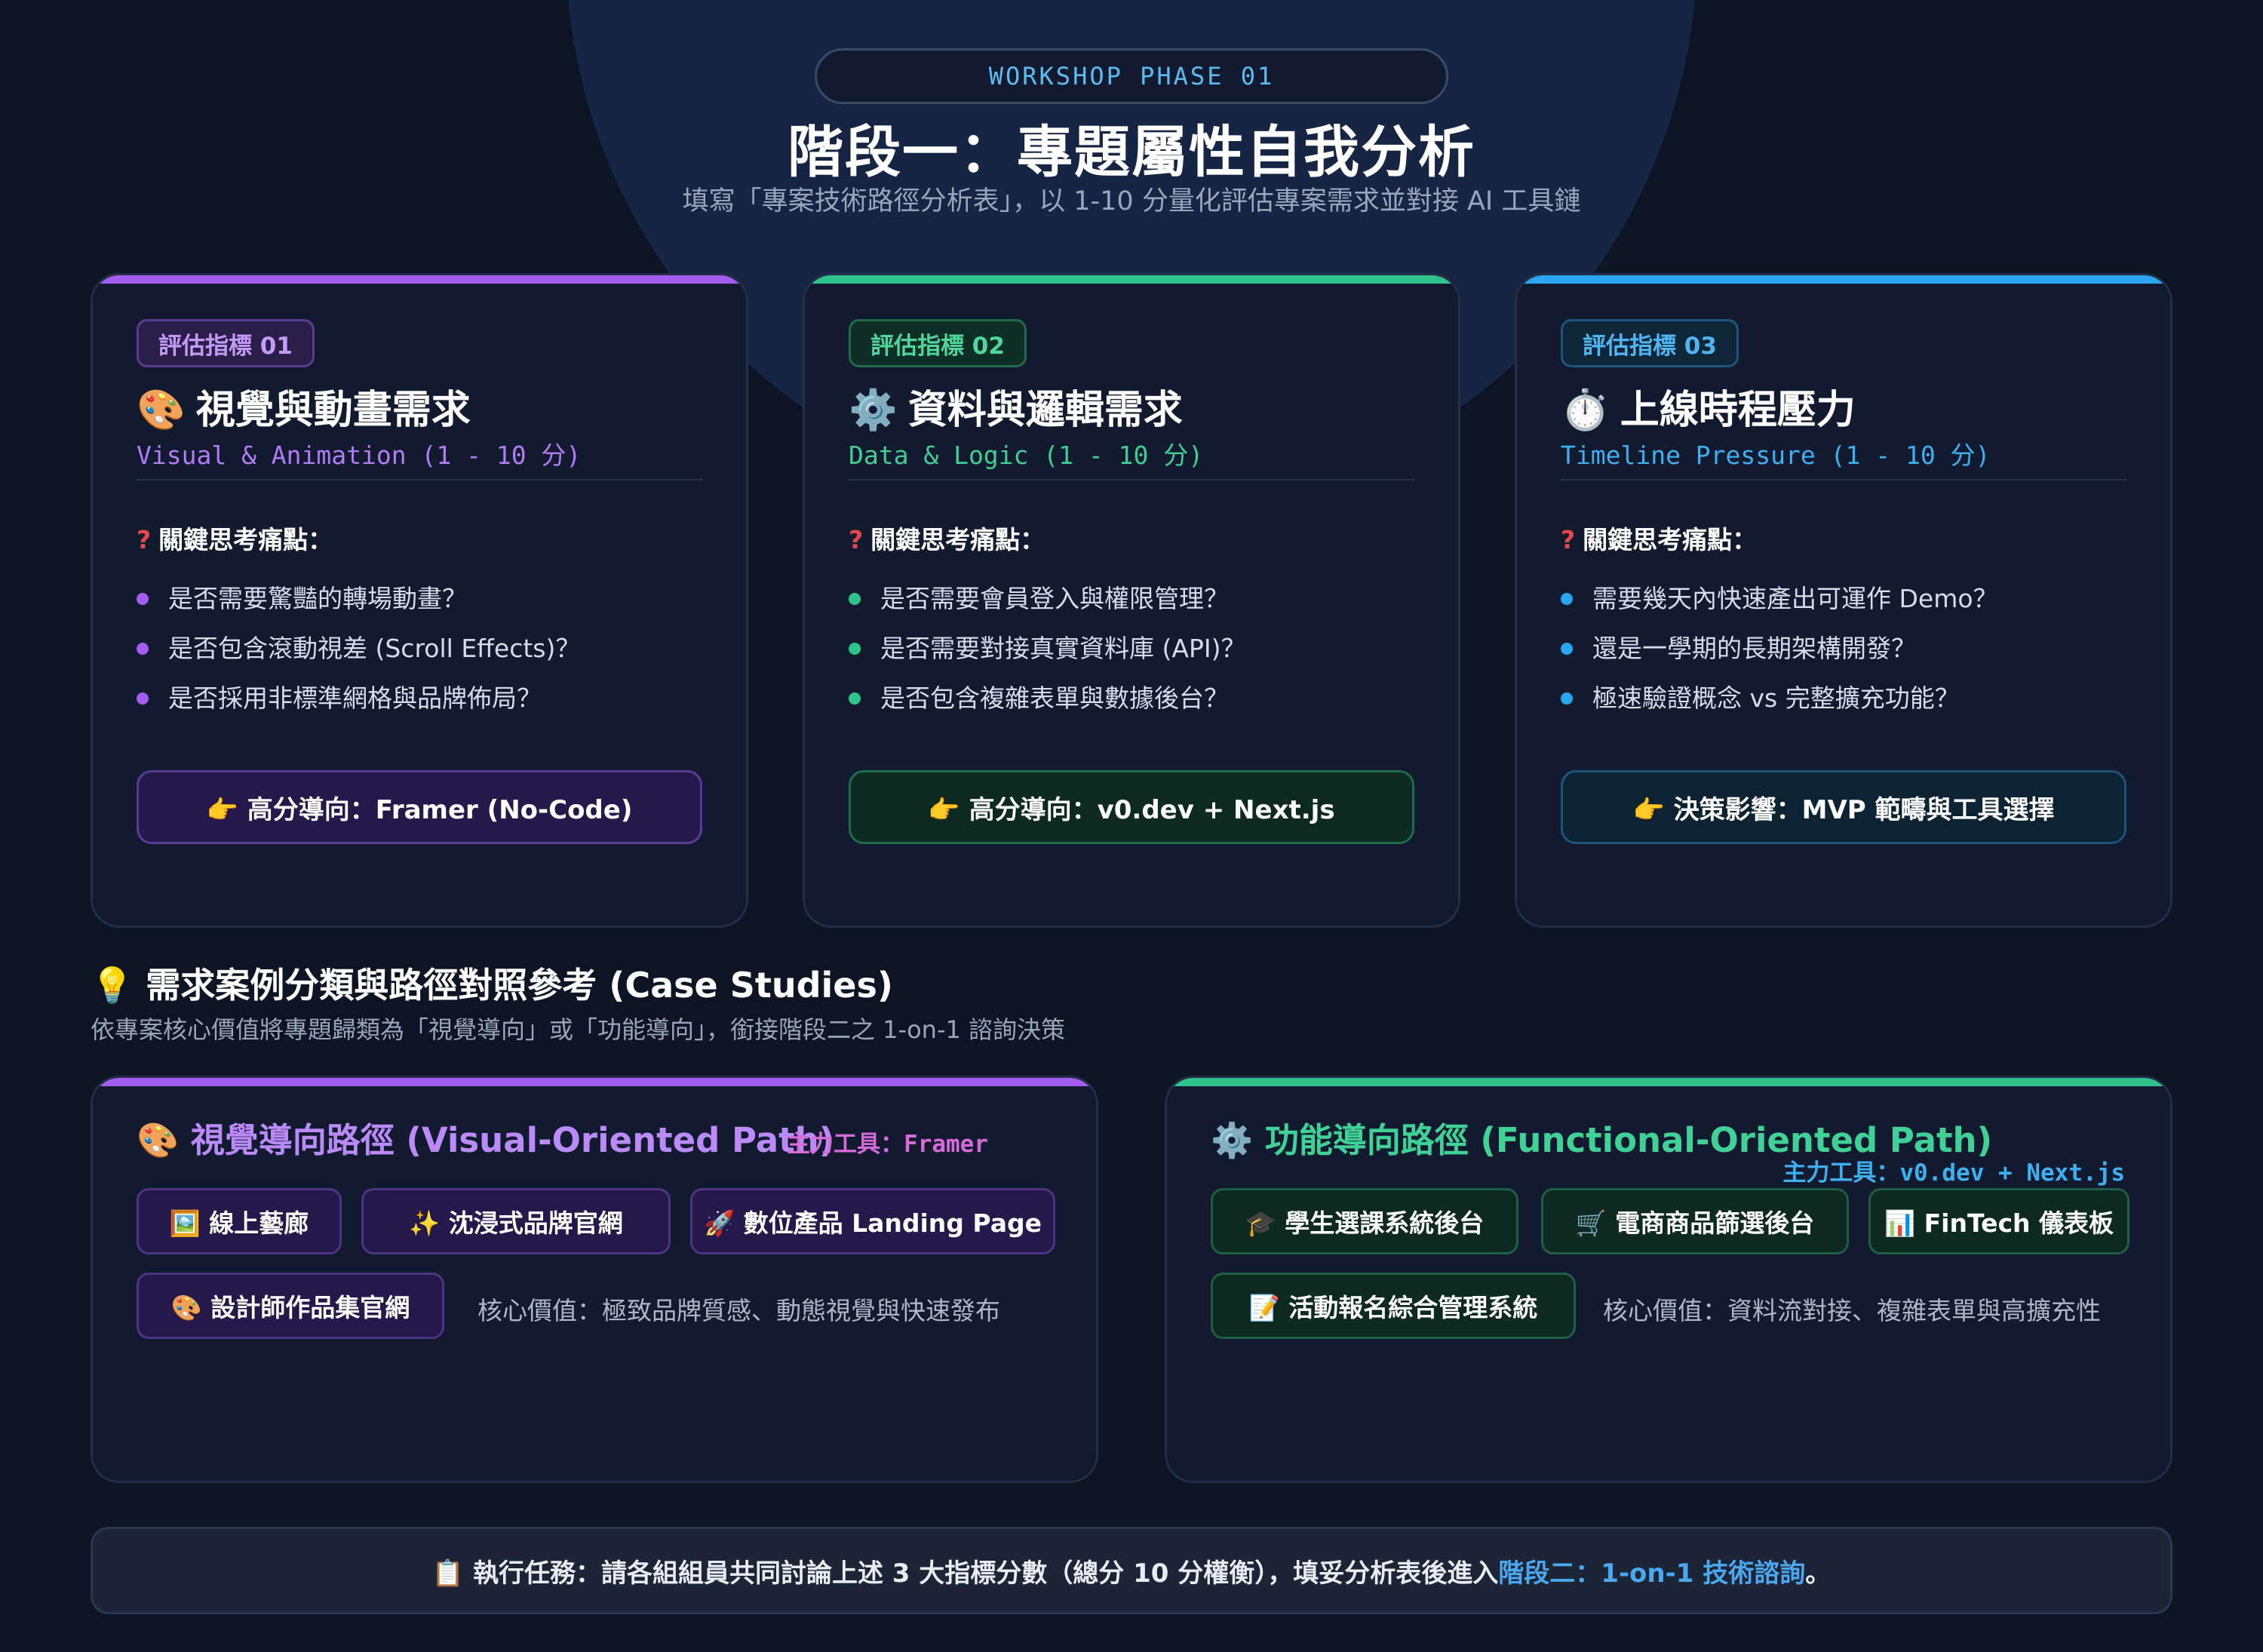 This screenshot has height=1652, width=2263. What do you see at coordinates (887, 1144) in the screenshot?
I see `visual-path-tool: 主力工具：Framer` at bounding box center [887, 1144].